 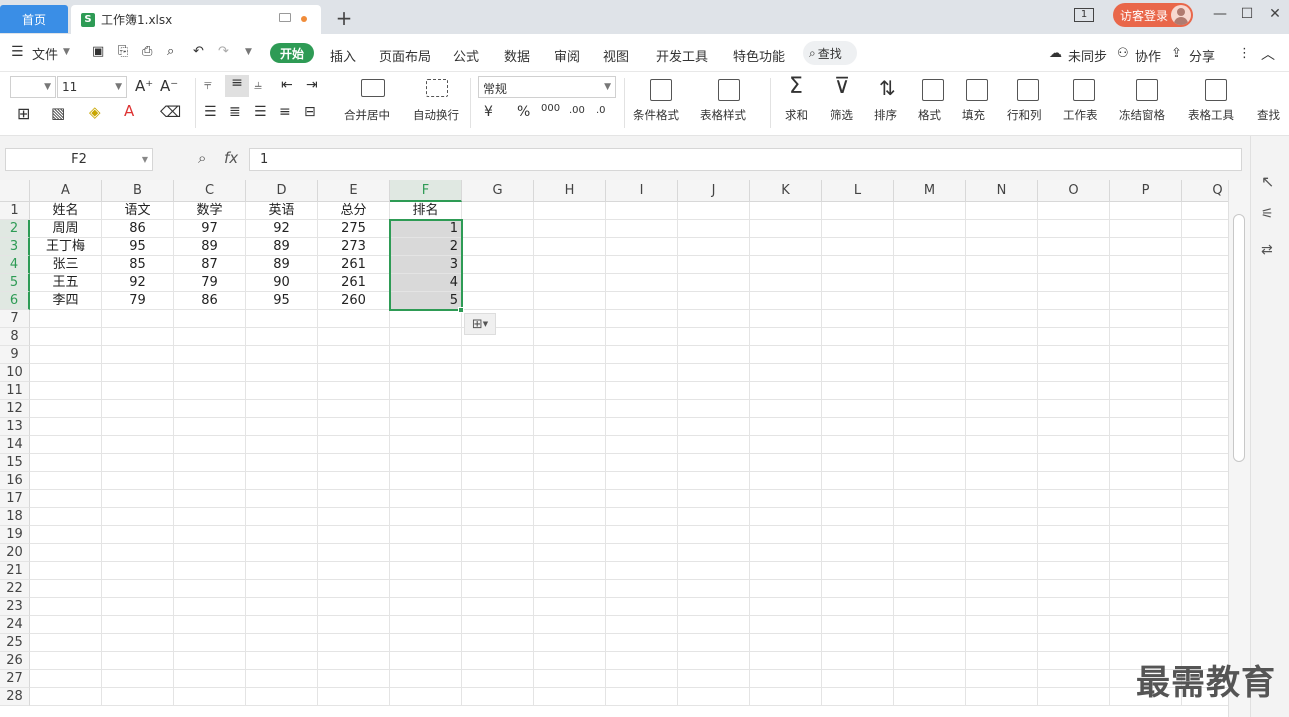 I want to click on share-icon: ⇪, so click(x=1176, y=53).